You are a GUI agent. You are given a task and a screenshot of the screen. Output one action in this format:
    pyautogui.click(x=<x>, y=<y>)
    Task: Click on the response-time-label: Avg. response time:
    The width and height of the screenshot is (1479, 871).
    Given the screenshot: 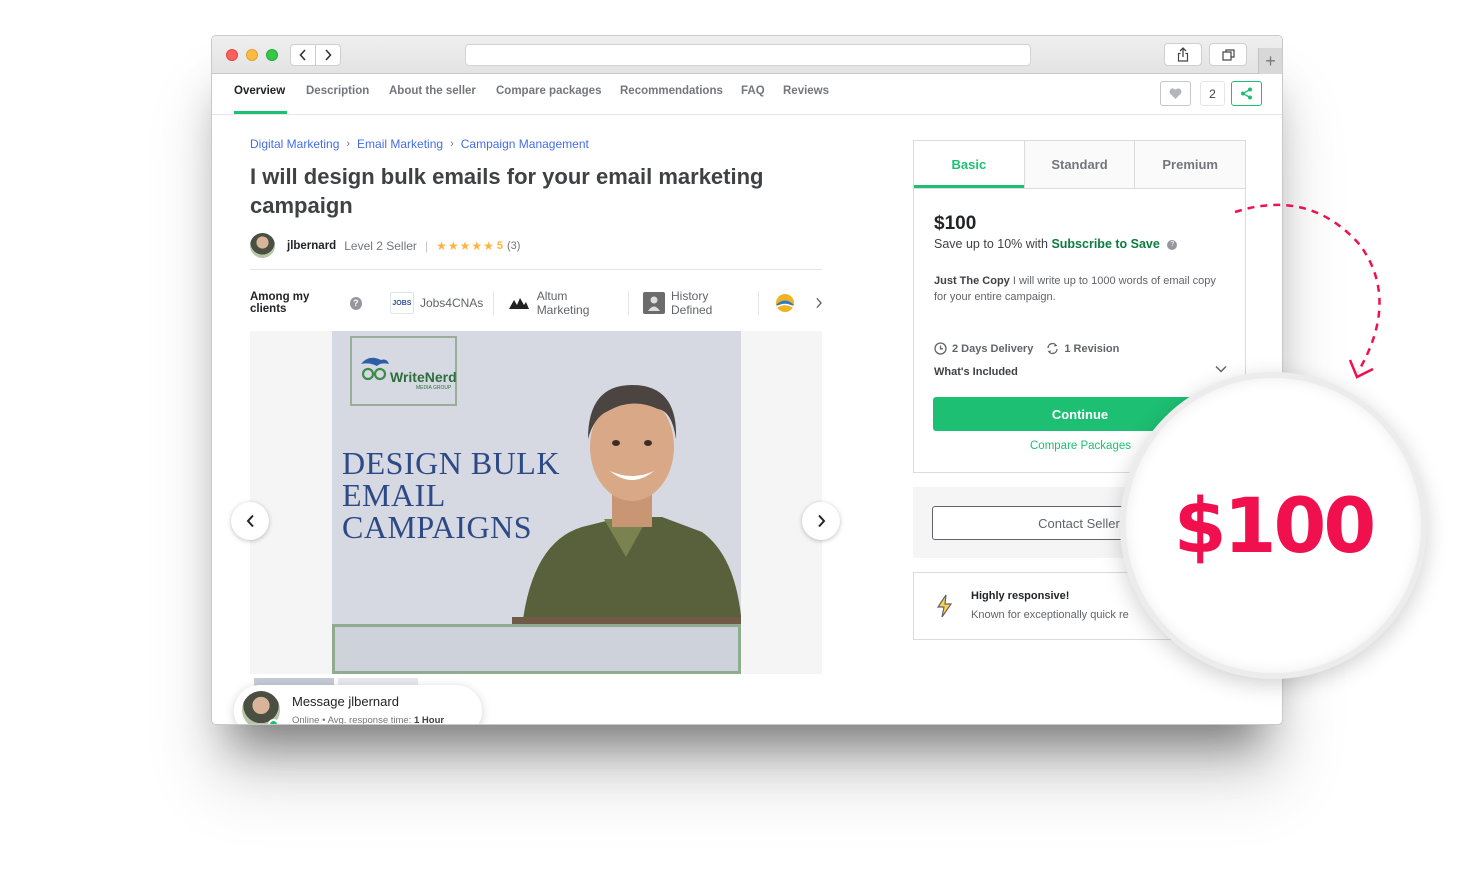 What is the action you would take?
    pyautogui.click(x=369, y=720)
    